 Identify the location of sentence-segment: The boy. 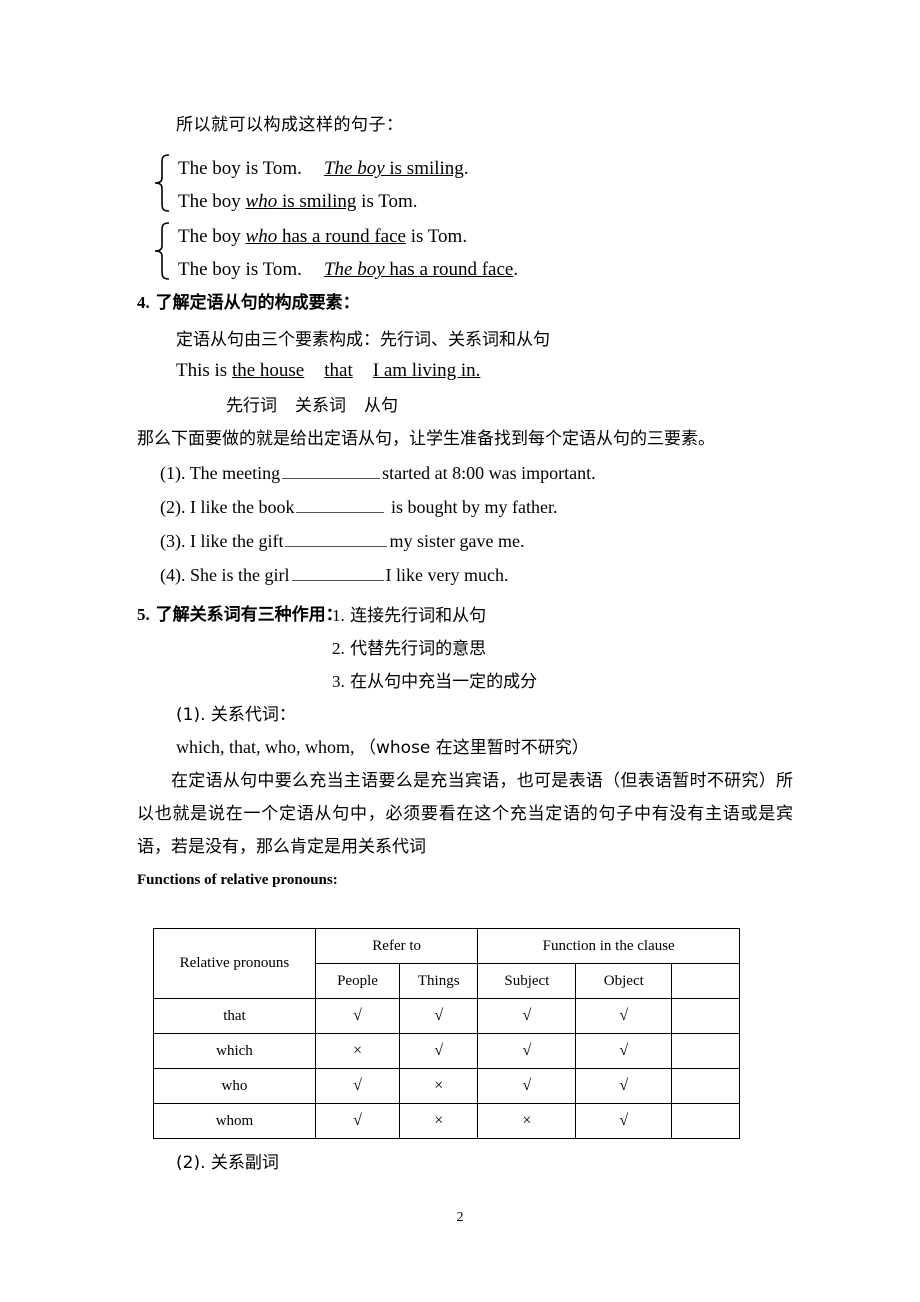
(212, 201).